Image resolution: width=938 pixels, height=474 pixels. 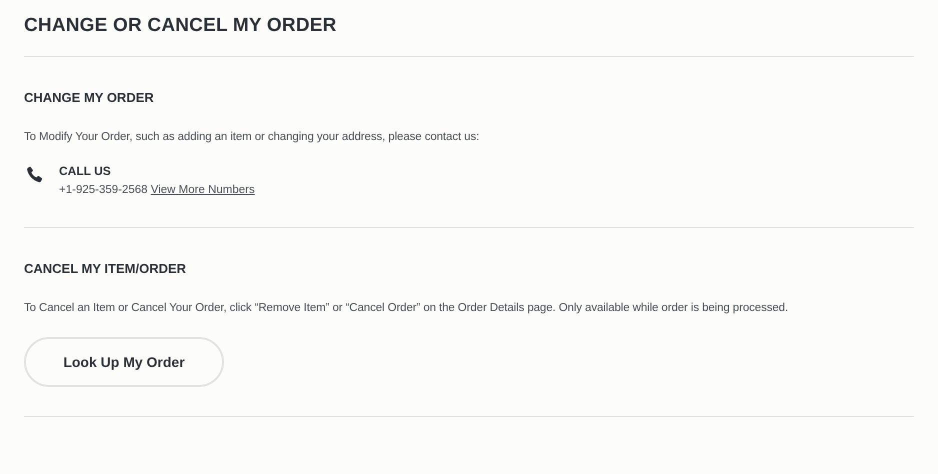 I want to click on look-up-order-button: Look Up My Order, so click(x=124, y=362).